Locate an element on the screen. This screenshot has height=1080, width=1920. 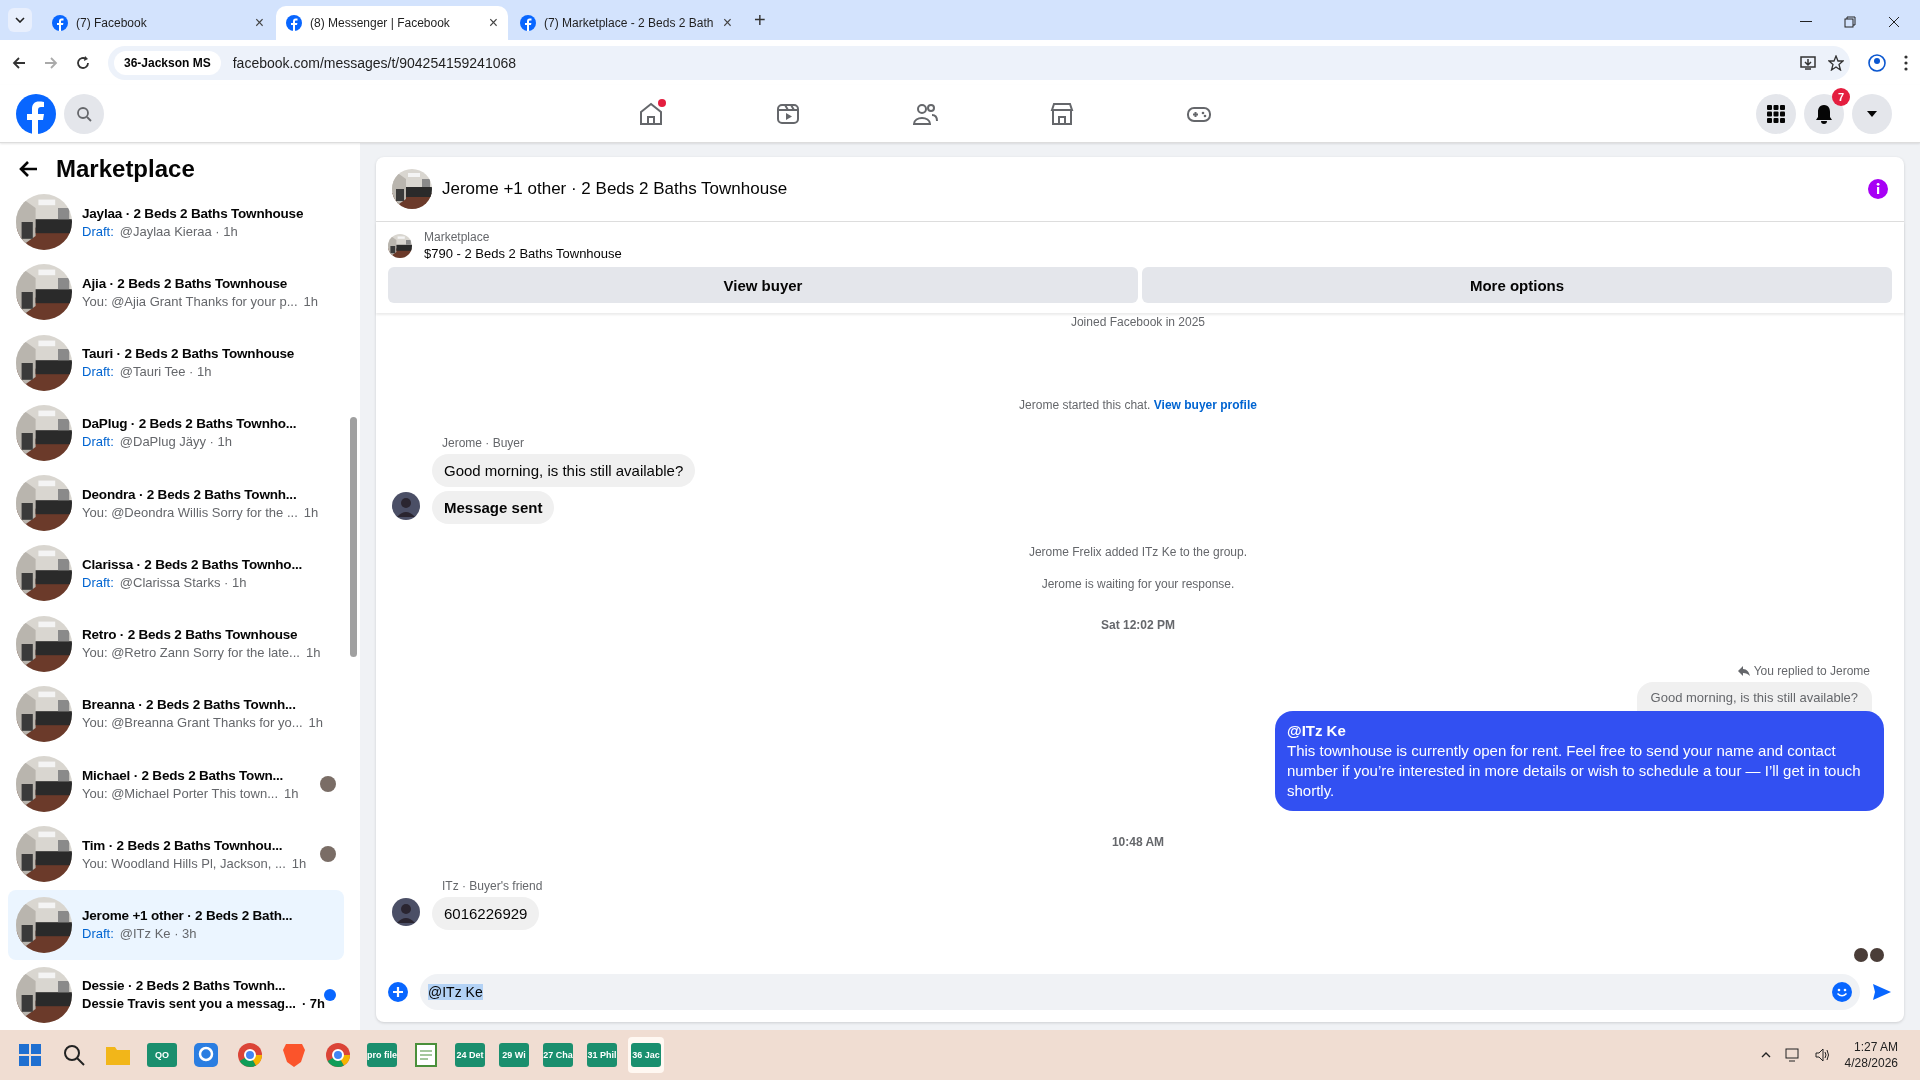
message-preview: @Jaylaa Kieraa · 1h is located at coordinates (178, 231).